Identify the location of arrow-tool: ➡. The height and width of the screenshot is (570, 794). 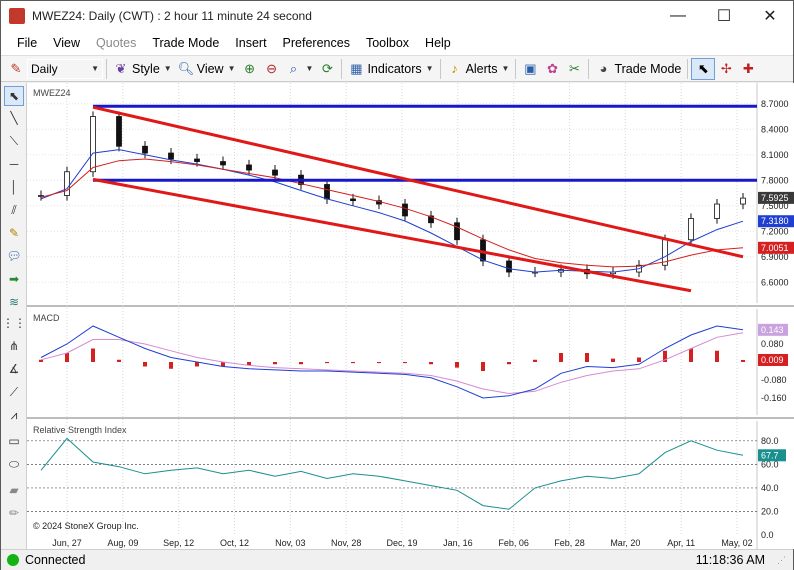
(14, 279).